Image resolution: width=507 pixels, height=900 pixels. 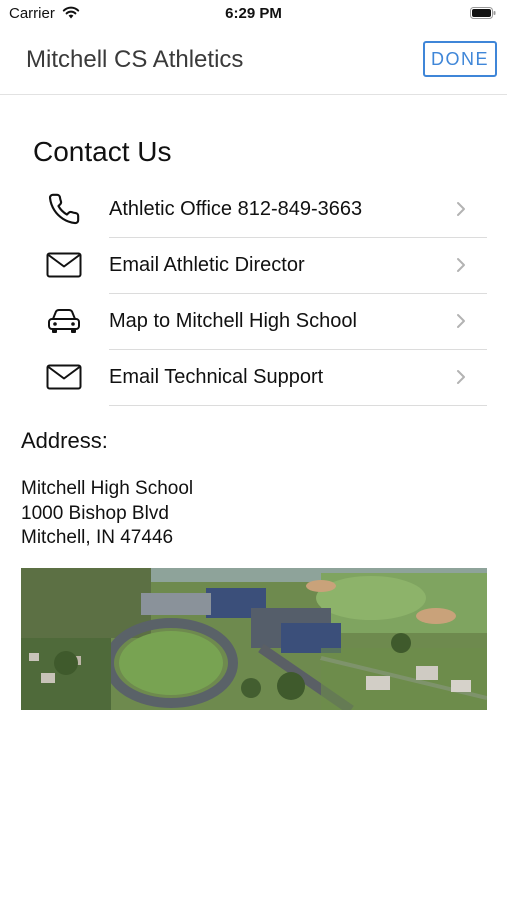 I want to click on status-time: 6:29 PM, so click(x=253, y=13).